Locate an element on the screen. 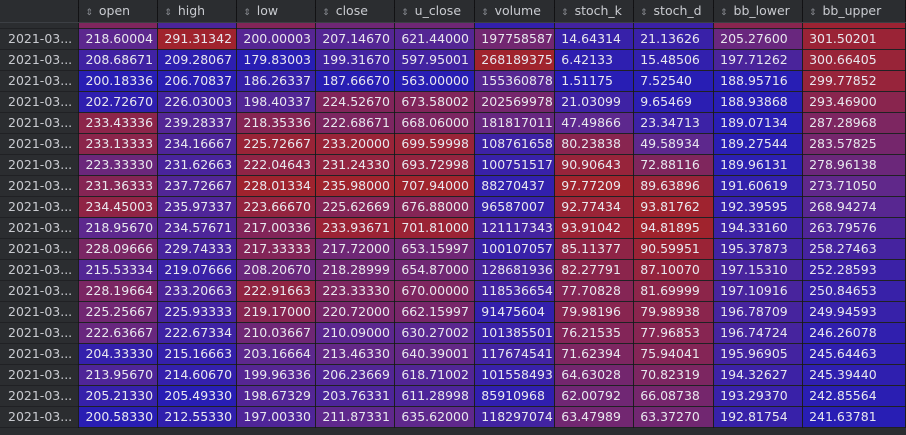 This screenshot has width=906, height=435. cell-high: 206.70837 is located at coordinates (197, 81).